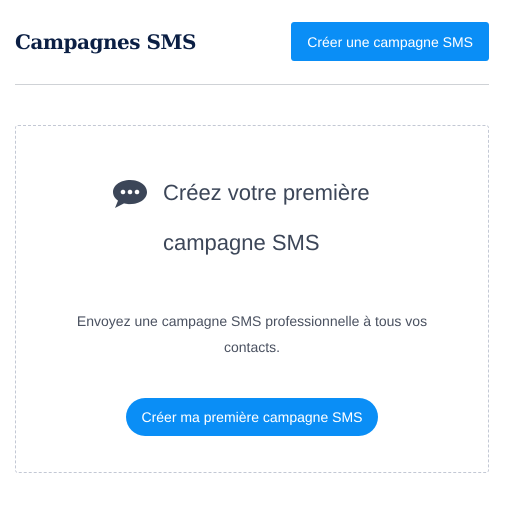 The width and height of the screenshot is (505, 518). I want to click on chat-bubble-icon, so click(130, 194).